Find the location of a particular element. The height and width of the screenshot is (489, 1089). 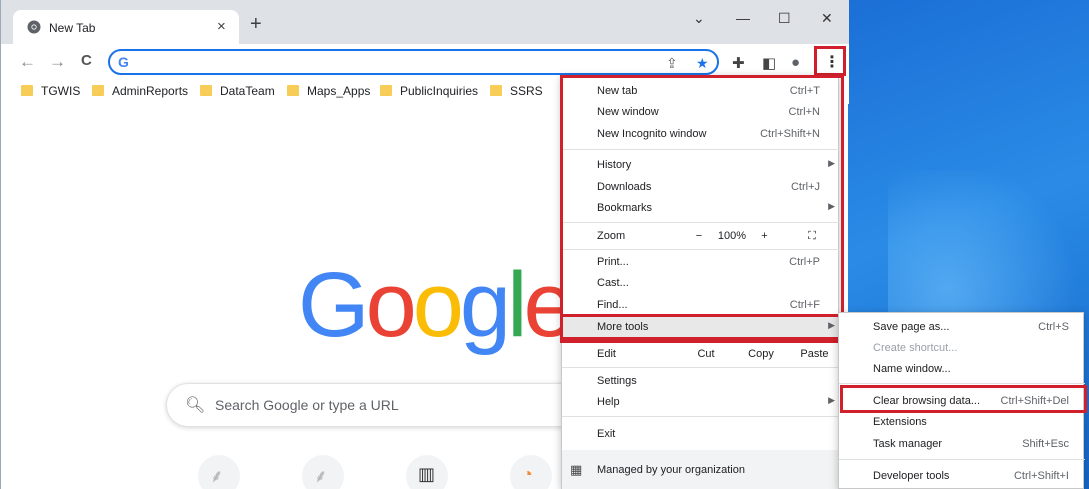

bookmark-folder: SSRS is located at coordinates (516, 91).